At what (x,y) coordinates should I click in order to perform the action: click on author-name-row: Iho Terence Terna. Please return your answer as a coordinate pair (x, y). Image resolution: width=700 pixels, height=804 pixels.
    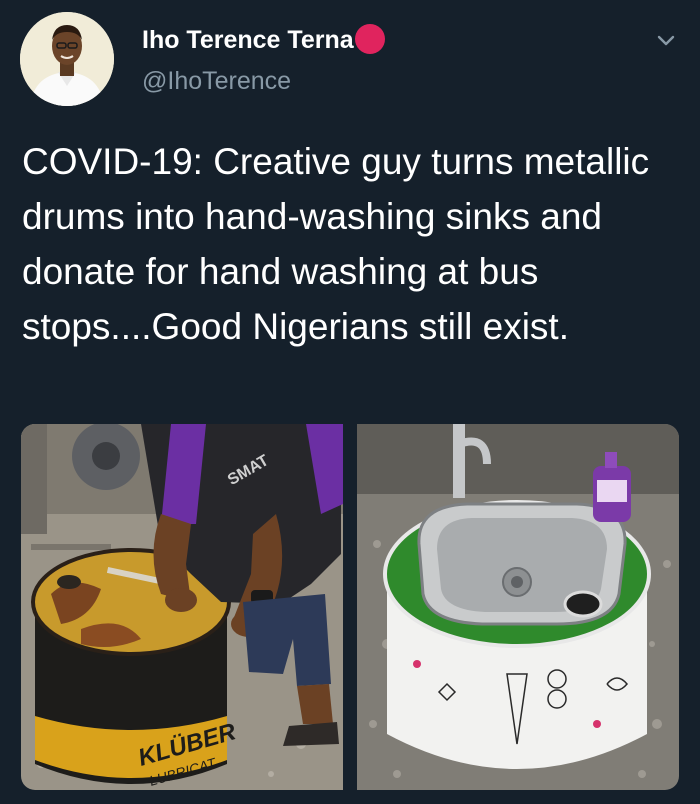
    Looking at the image, I should click on (263, 39).